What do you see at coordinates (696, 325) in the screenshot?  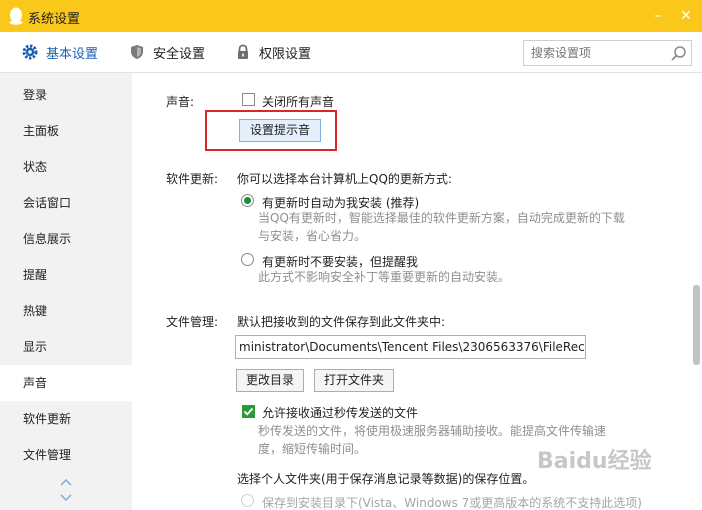 I see `scrollbar-thumb` at bounding box center [696, 325].